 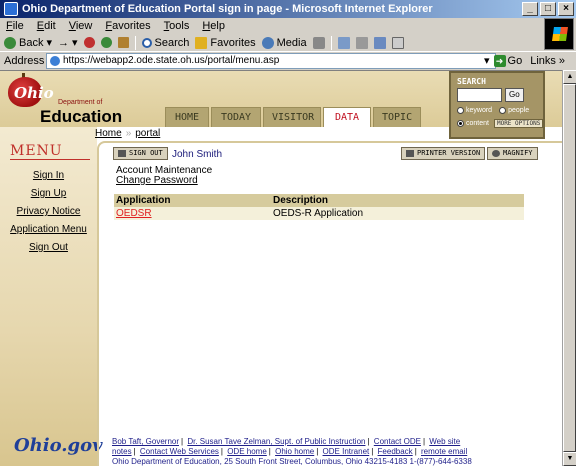 What do you see at coordinates (503, 110) in the screenshot?
I see `radio-people` at bounding box center [503, 110].